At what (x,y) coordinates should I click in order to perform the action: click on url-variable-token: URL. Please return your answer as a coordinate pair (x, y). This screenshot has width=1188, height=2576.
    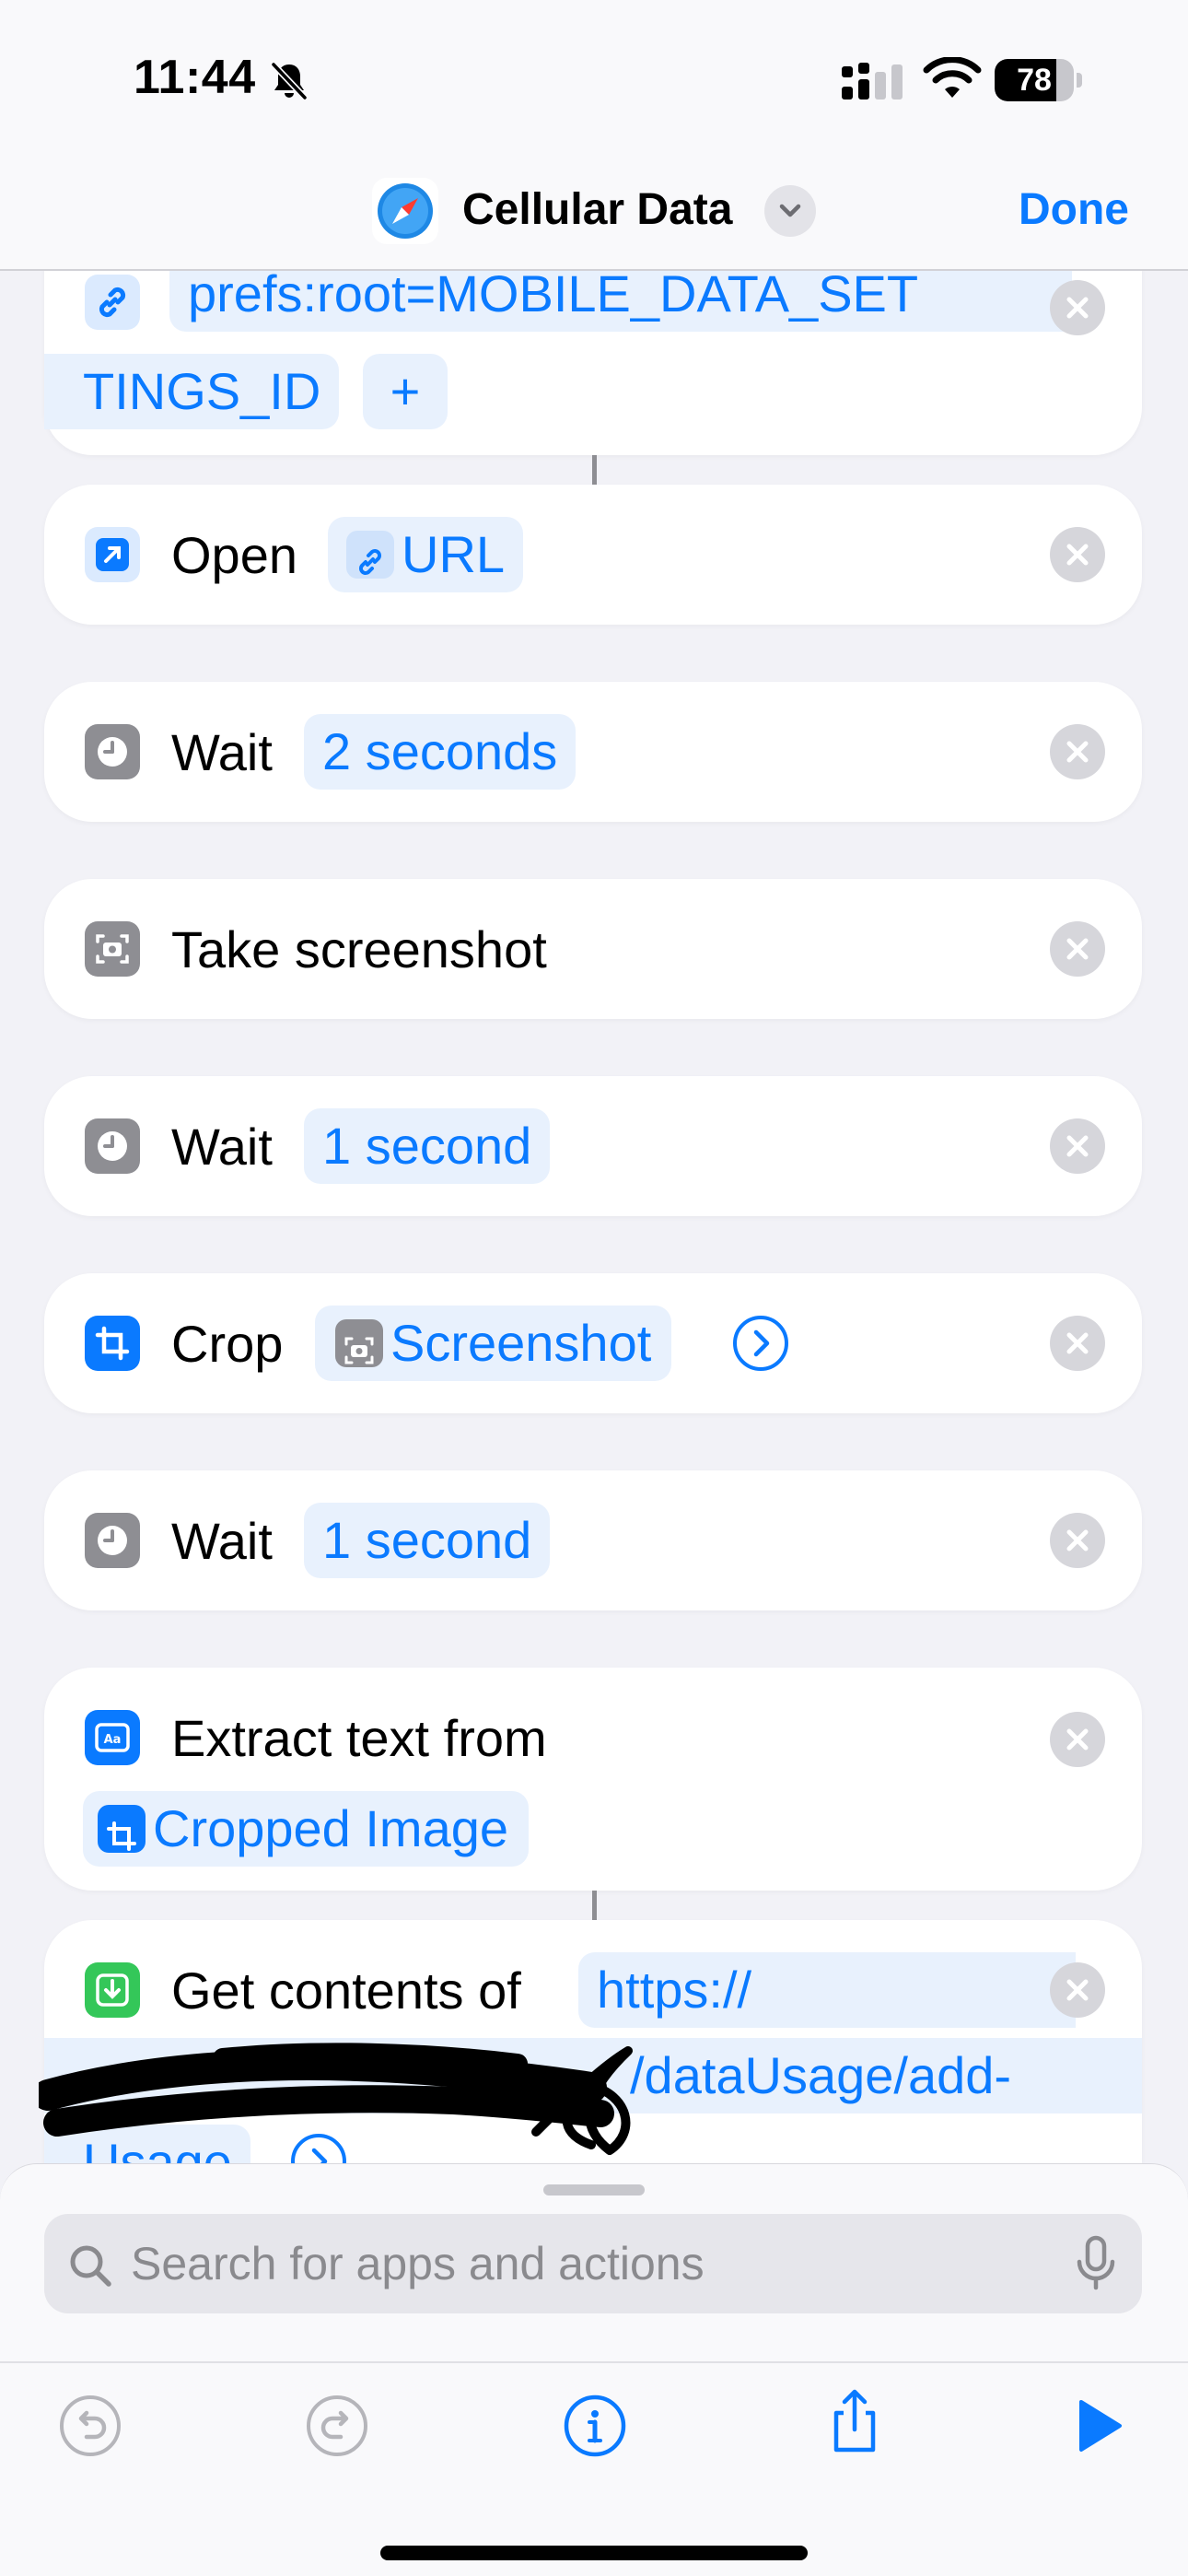
    Looking at the image, I should click on (426, 554).